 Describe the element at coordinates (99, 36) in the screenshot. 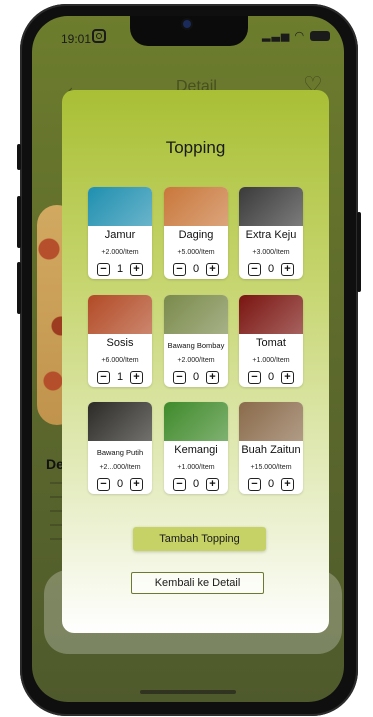

I see `instagram-icon` at that location.